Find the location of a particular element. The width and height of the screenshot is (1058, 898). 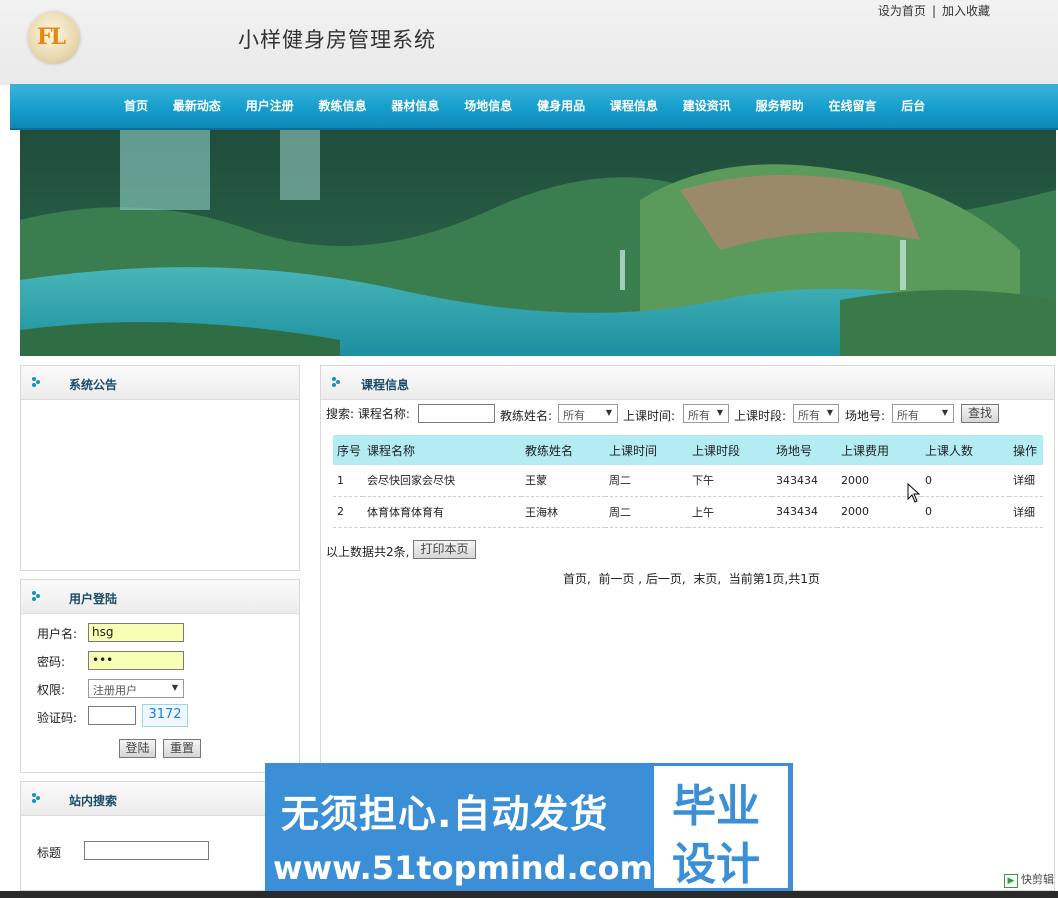

pagination: 首页, 前一页 , 后一页, 末页, 当前第1页,共1页 is located at coordinates (691, 578).